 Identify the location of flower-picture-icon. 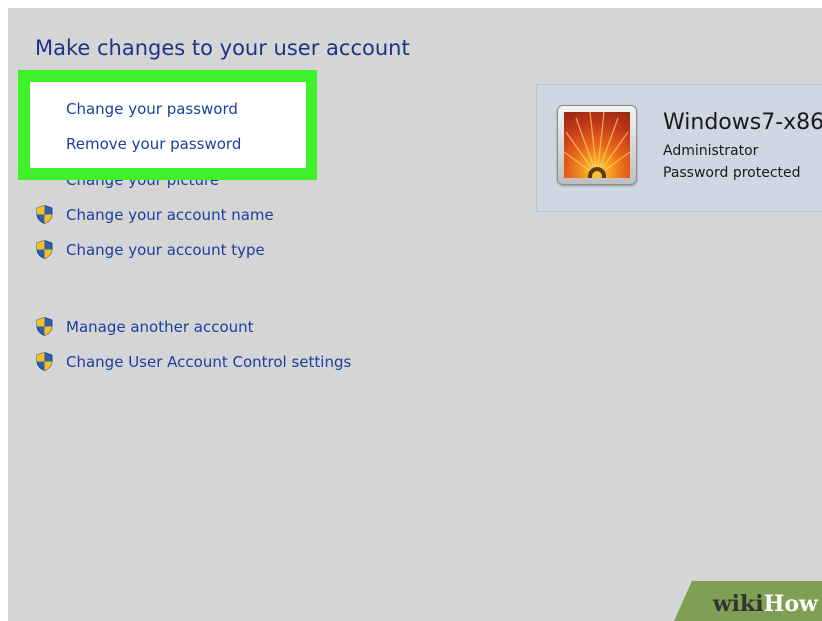
(597, 145).